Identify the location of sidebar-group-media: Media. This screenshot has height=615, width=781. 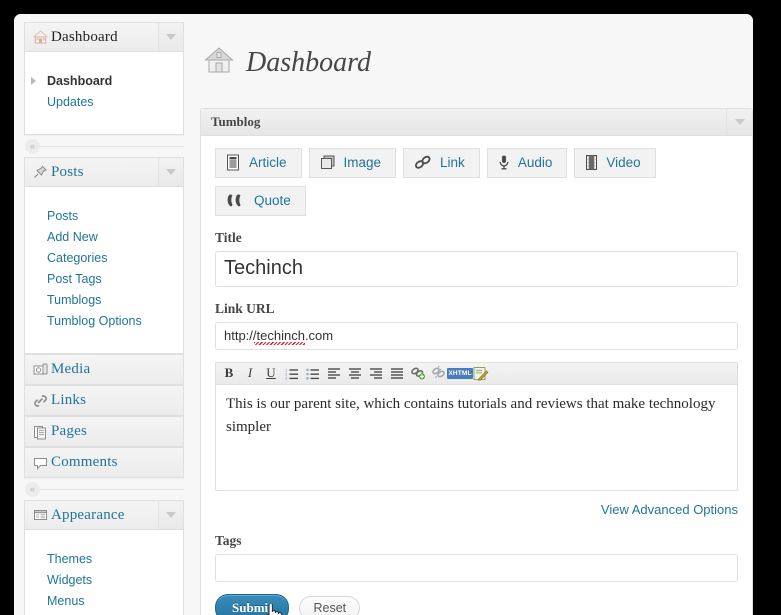
(104, 369).